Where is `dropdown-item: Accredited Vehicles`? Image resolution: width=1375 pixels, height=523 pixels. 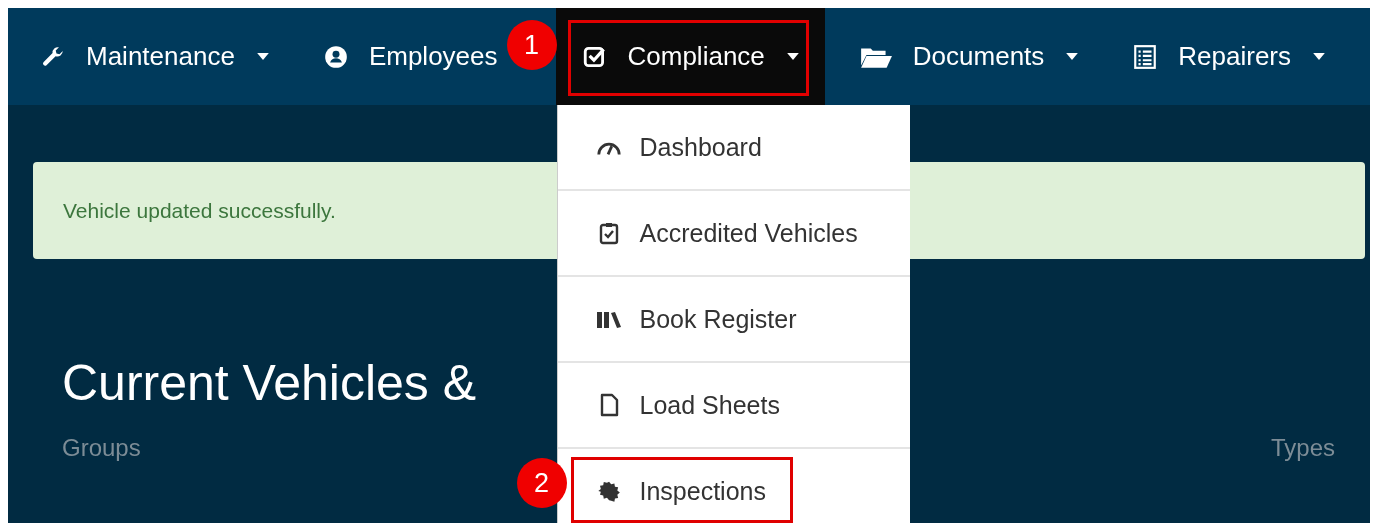 dropdown-item: Accredited Vehicles is located at coordinates (717, 233).